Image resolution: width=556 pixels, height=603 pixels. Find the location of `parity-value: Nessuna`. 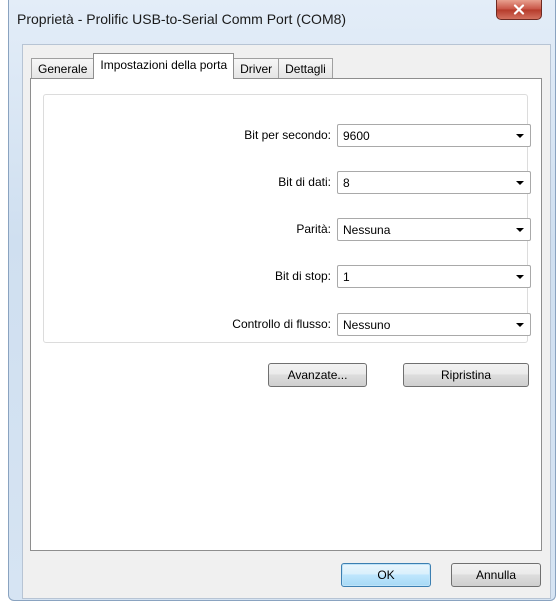

parity-value: Nessuna is located at coordinates (367, 230).